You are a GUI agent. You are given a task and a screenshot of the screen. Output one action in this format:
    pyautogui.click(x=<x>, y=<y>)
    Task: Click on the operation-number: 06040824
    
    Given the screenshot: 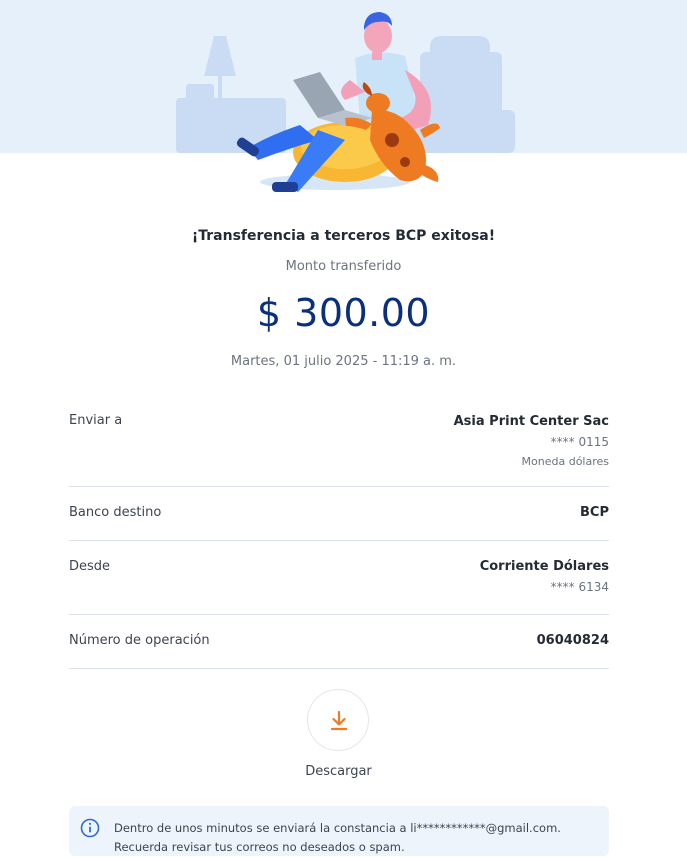 What is the action you would take?
    pyautogui.click(x=572, y=640)
    